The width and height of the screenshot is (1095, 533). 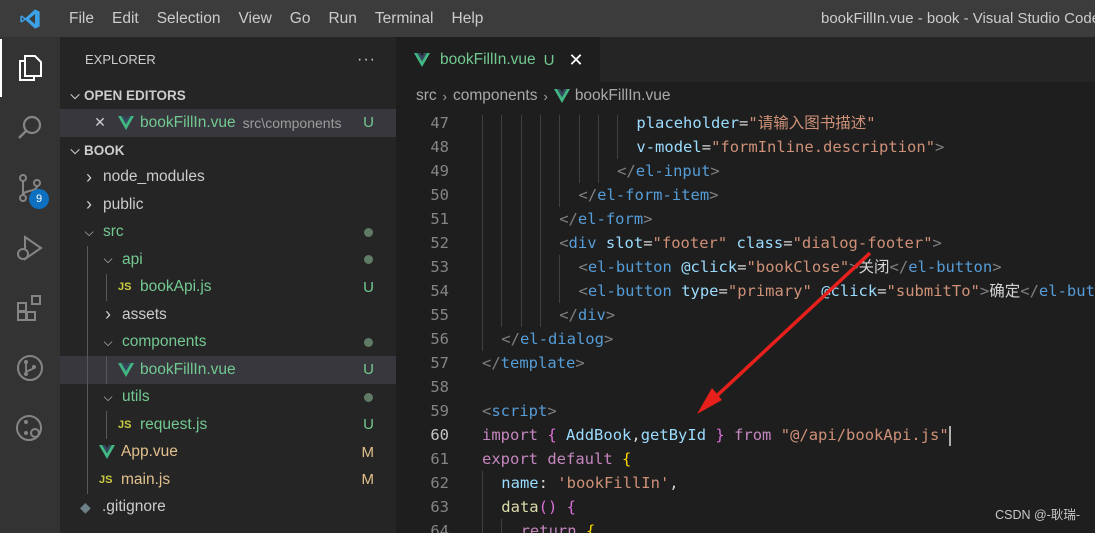 I want to click on menu-selection: Selection, so click(x=189, y=18).